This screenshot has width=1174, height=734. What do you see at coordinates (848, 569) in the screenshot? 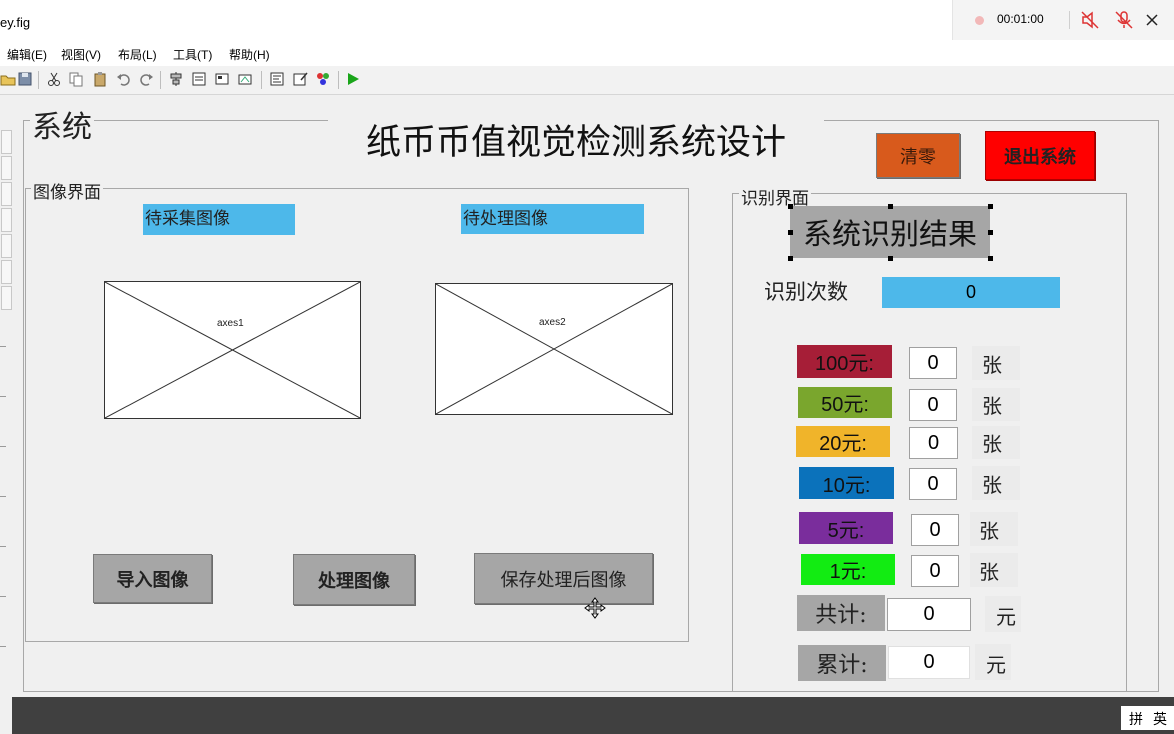
I see `denomination-1-label: 1元:` at bounding box center [848, 569].